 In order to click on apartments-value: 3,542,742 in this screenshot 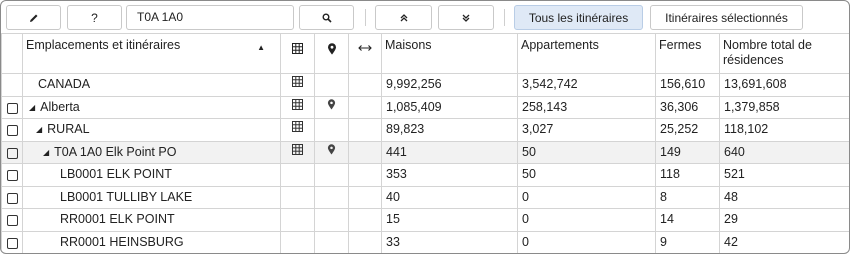, I will do `click(586, 85)`.